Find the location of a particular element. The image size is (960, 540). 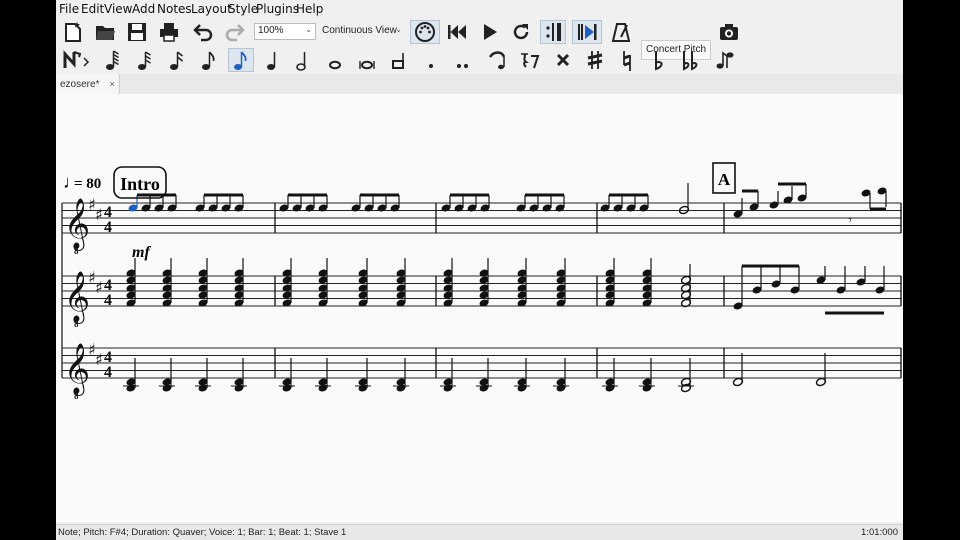

note-64th-icon is located at coordinates (112, 60).